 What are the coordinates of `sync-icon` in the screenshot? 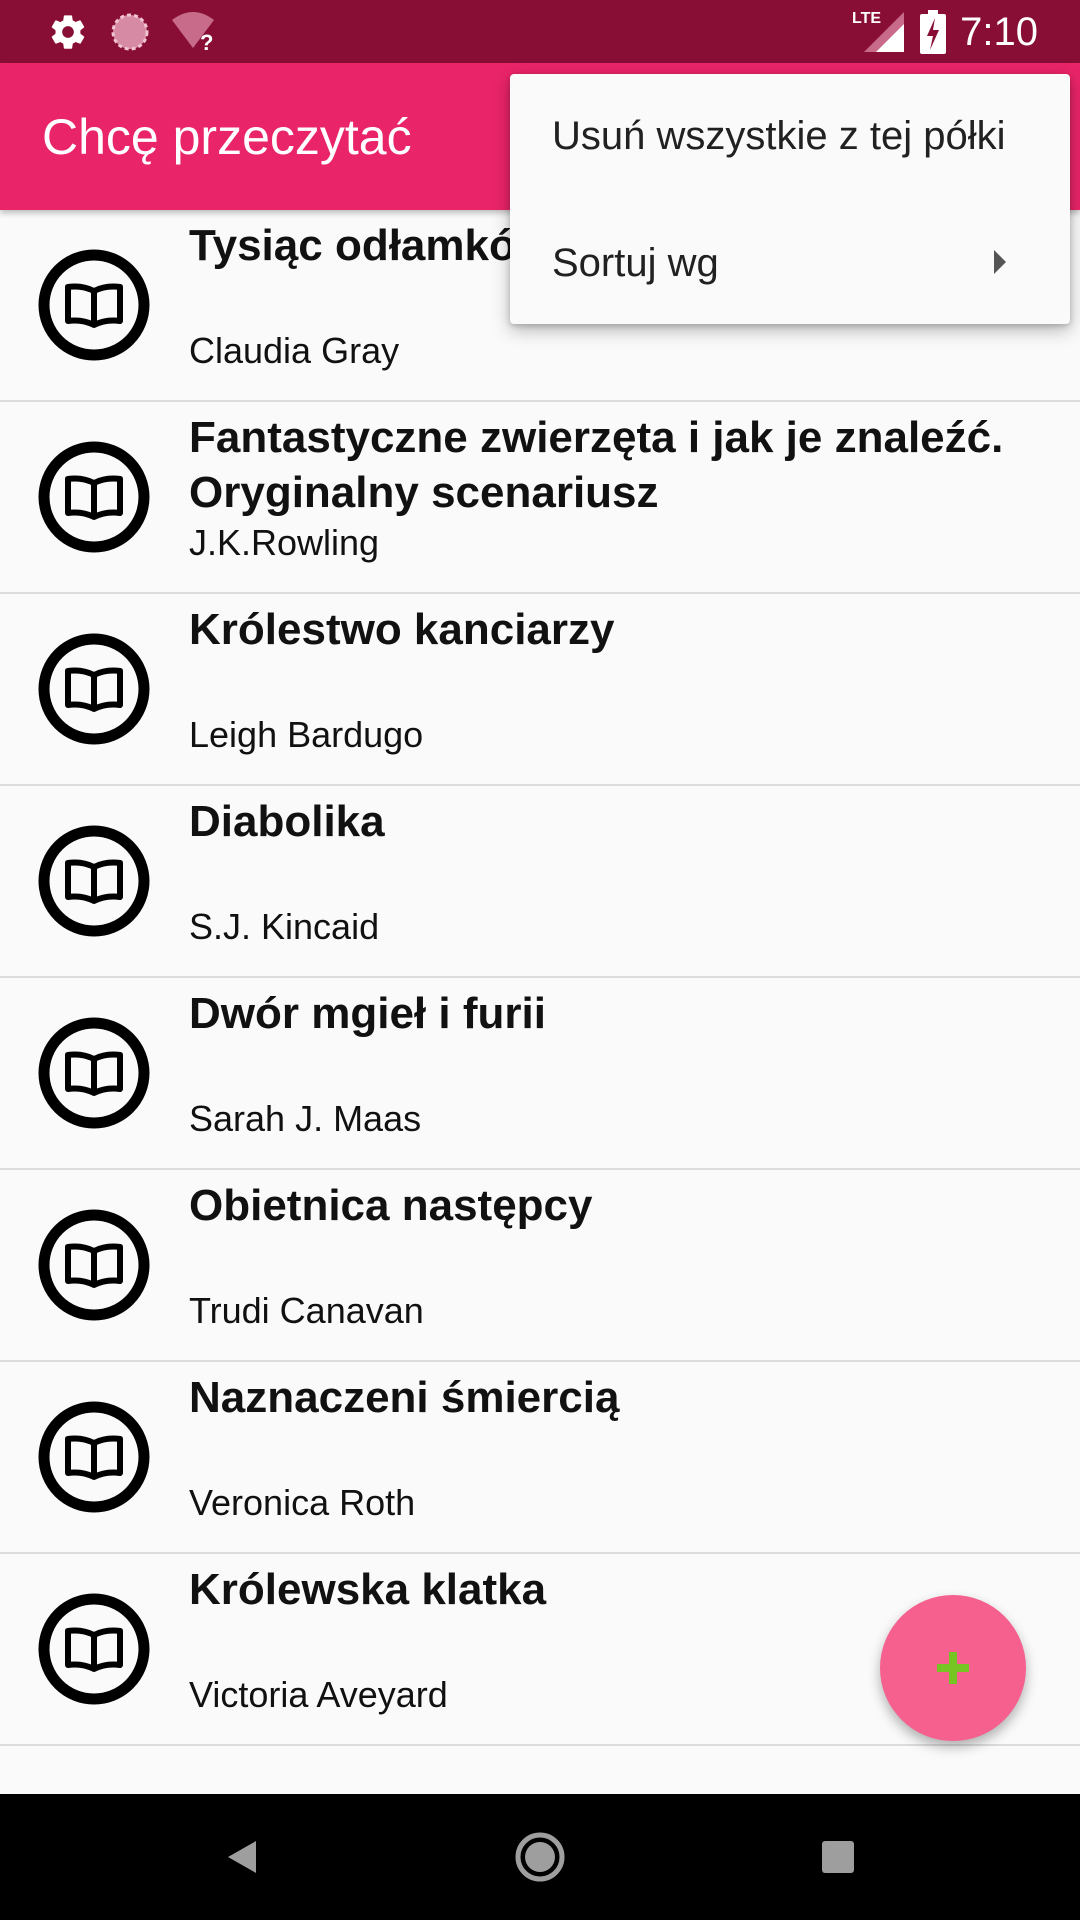 It's located at (130, 32).